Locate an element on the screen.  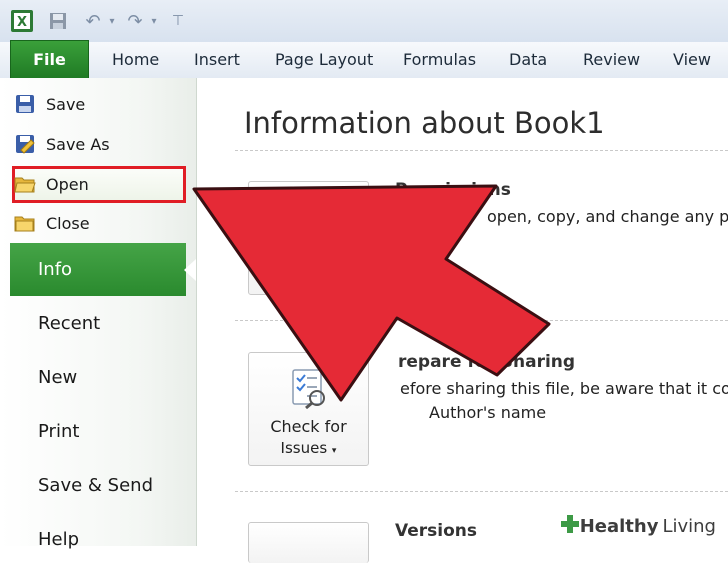
watermark-brand-second: Living is located at coordinates (689, 526).